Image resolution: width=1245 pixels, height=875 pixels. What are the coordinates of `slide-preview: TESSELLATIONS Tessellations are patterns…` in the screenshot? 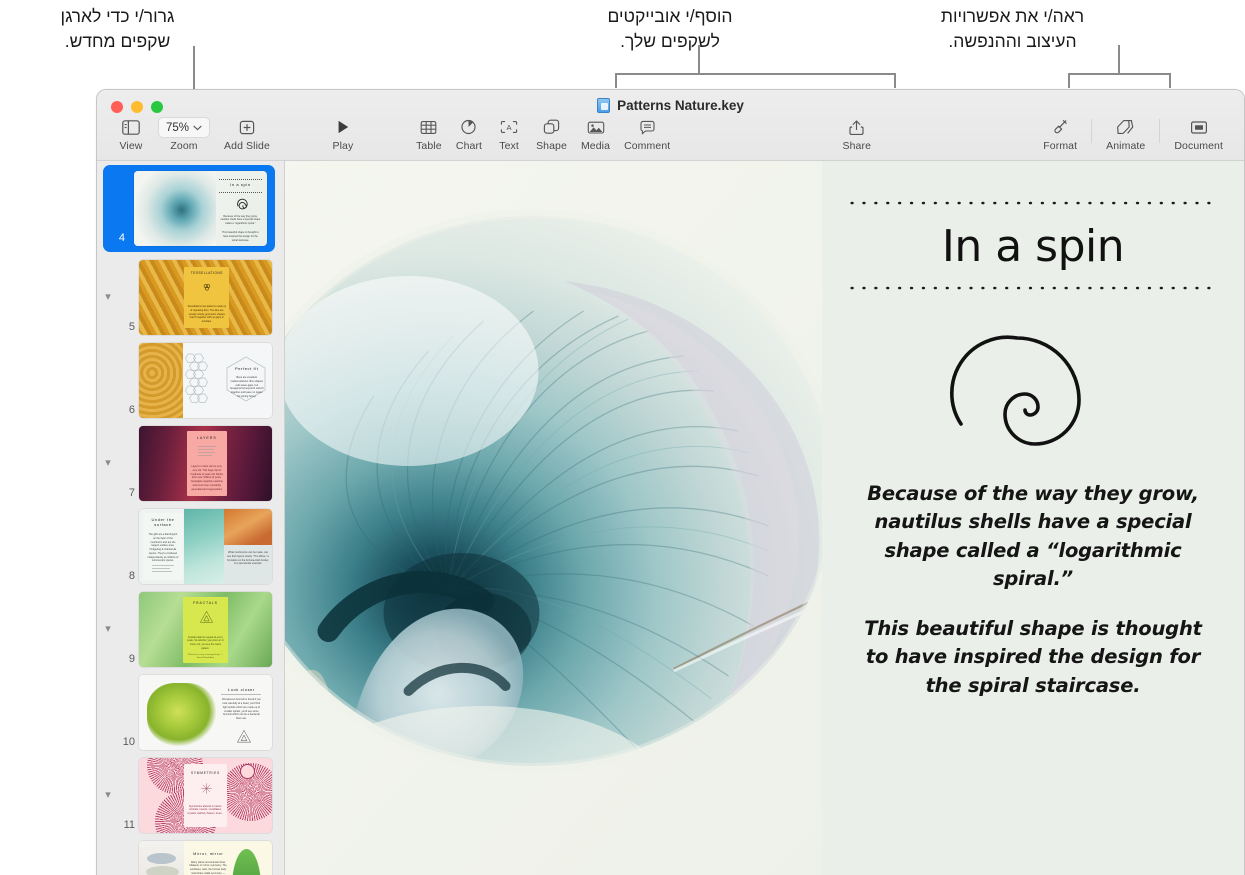 It's located at (205, 297).